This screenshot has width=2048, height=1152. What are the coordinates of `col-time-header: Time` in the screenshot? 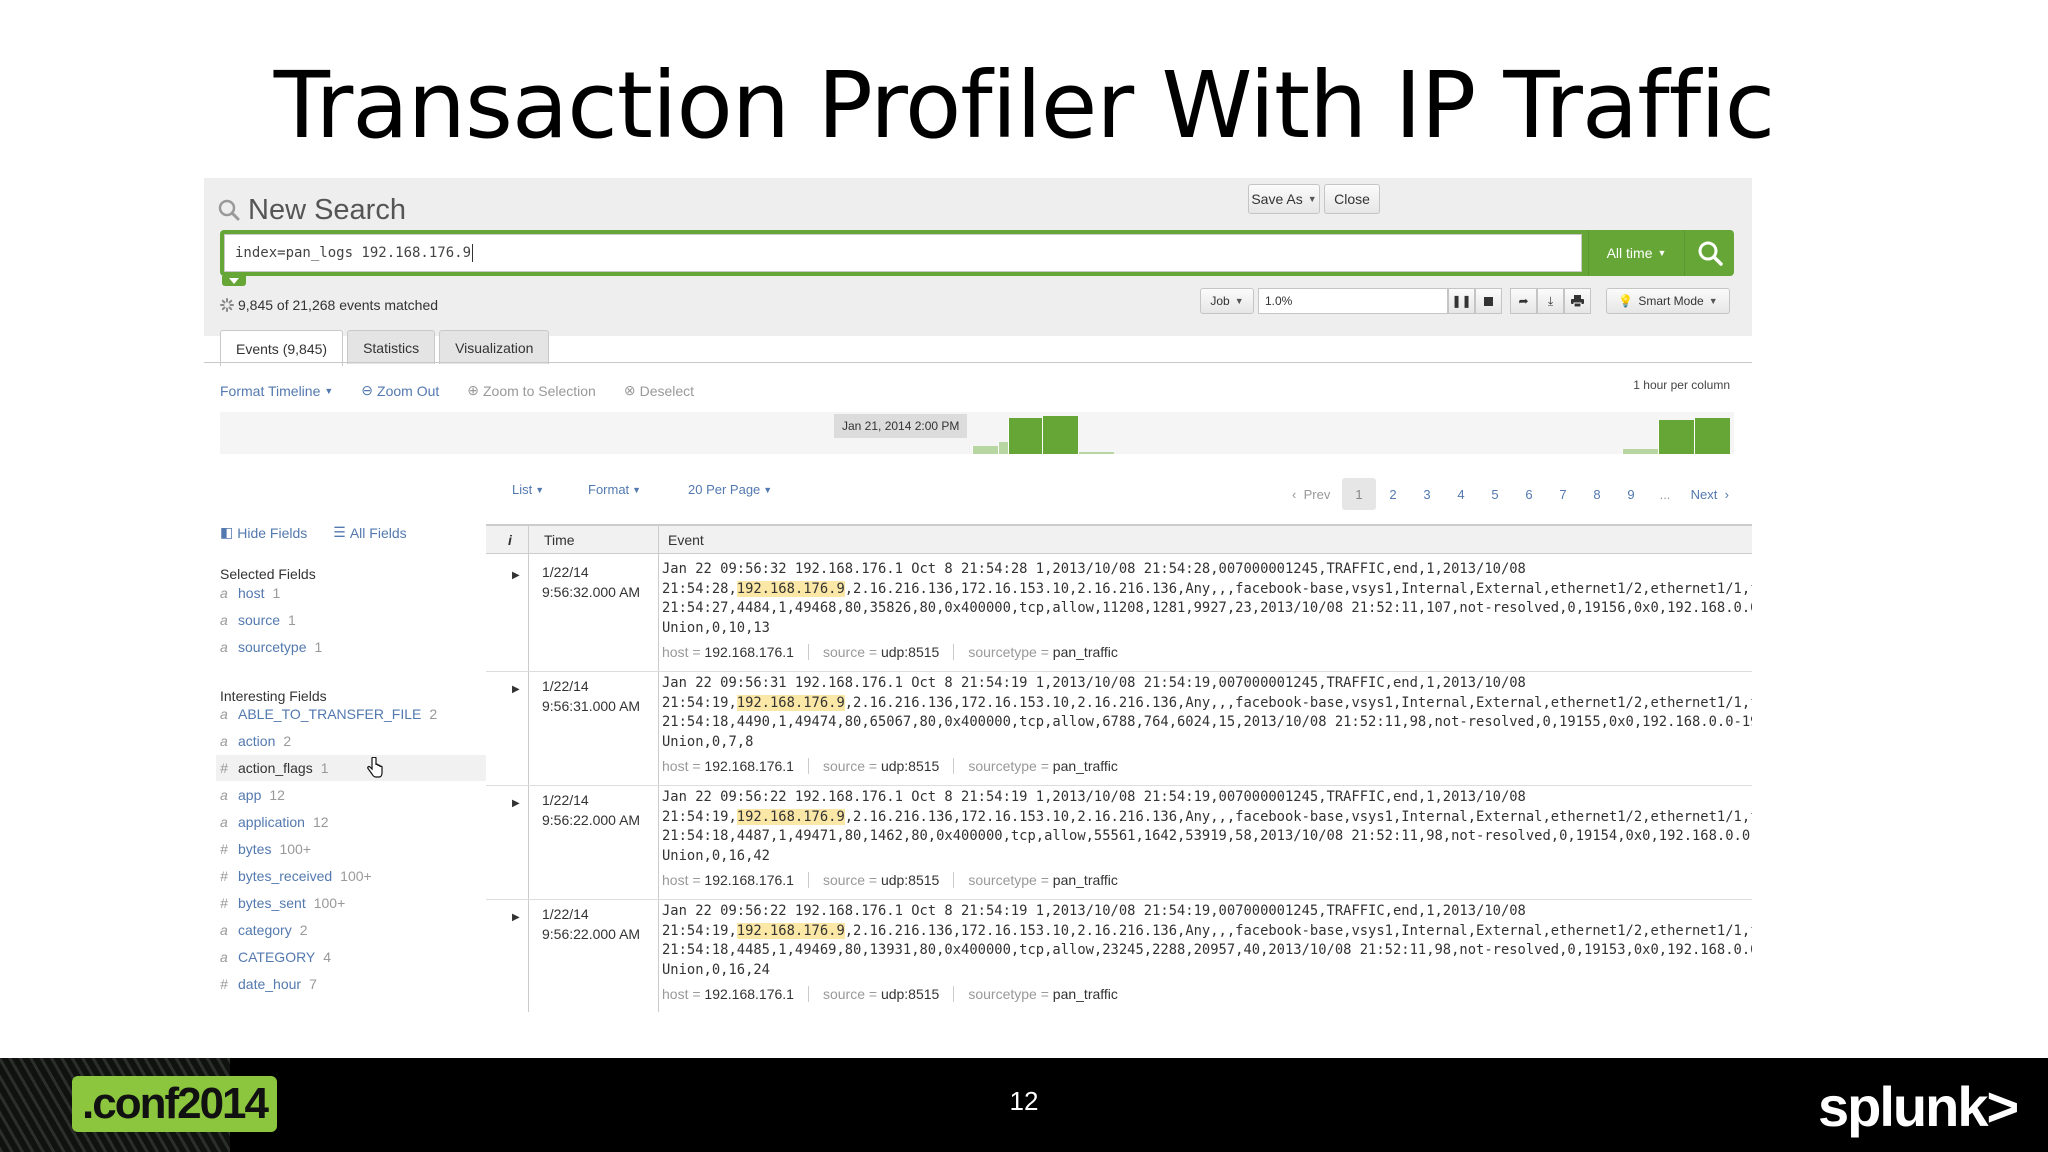 It's located at (559, 540).